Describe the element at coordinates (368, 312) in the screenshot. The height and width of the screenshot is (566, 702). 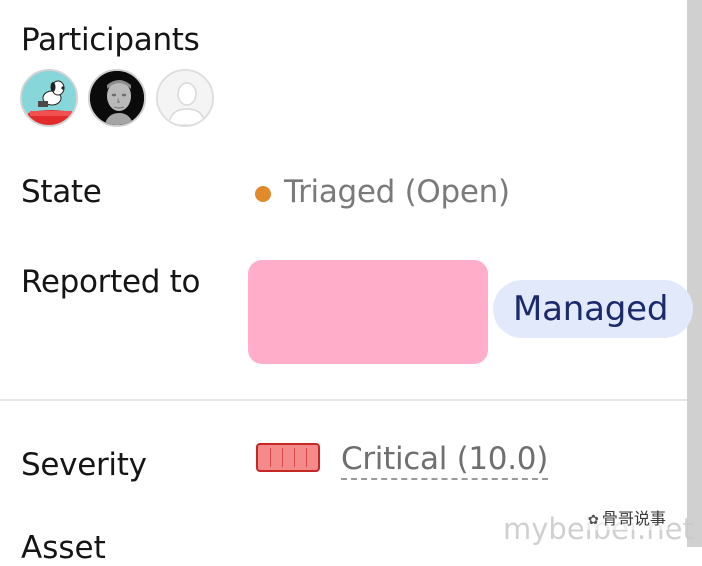
I see `program-logo-redacted` at that location.